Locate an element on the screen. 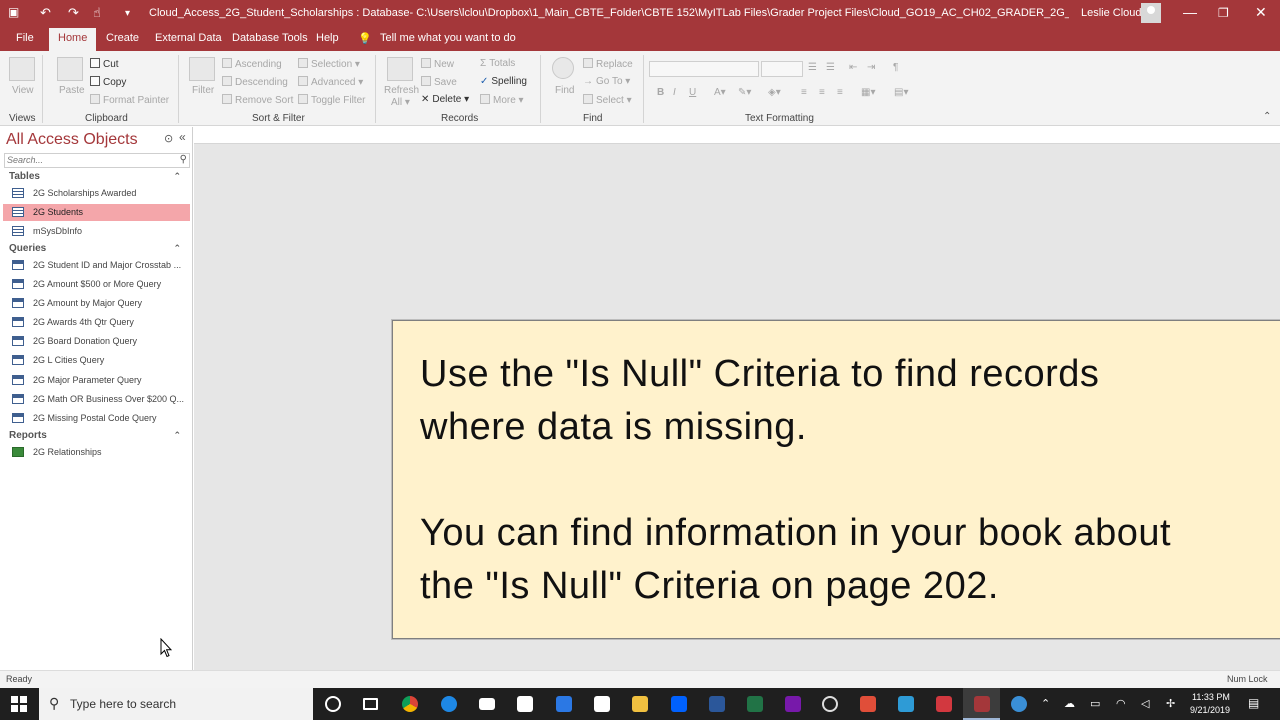 The width and height of the screenshot is (1280, 720). vs-code-icon is located at coordinates (564, 704).